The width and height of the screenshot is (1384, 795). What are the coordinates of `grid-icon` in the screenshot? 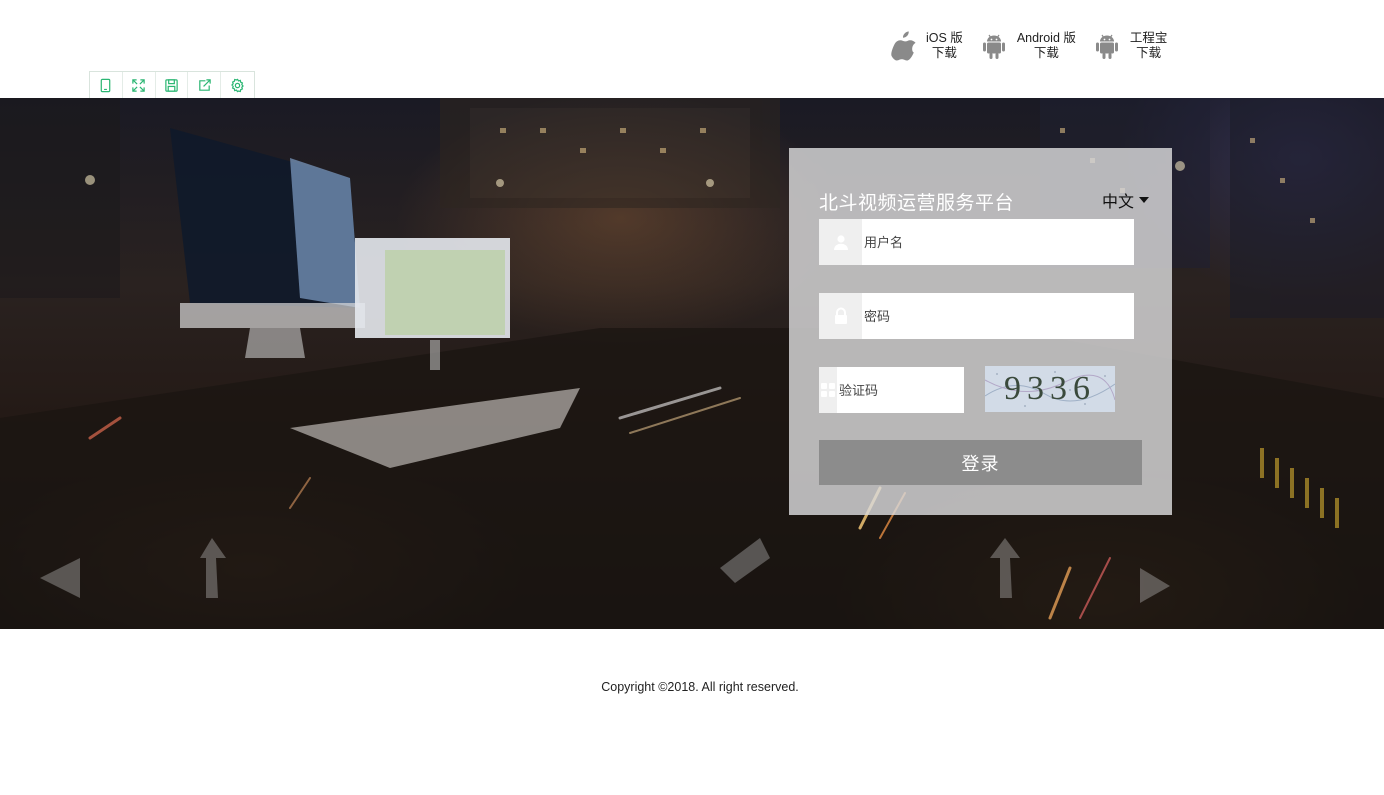 It's located at (828, 390).